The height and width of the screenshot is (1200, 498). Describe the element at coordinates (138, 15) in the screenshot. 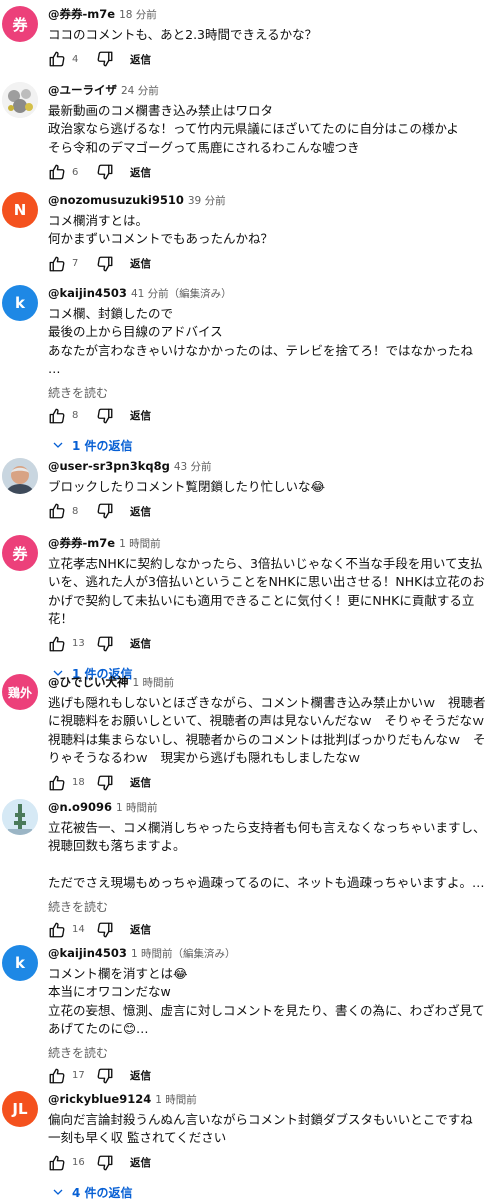

I see `comment-time: 18 分前` at that location.